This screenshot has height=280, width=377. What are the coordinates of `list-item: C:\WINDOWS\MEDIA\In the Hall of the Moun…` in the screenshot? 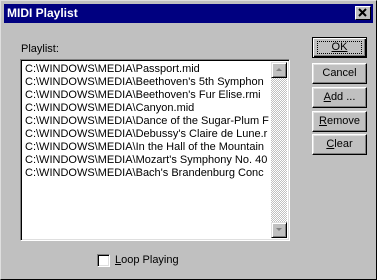 It's located at (147, 147).